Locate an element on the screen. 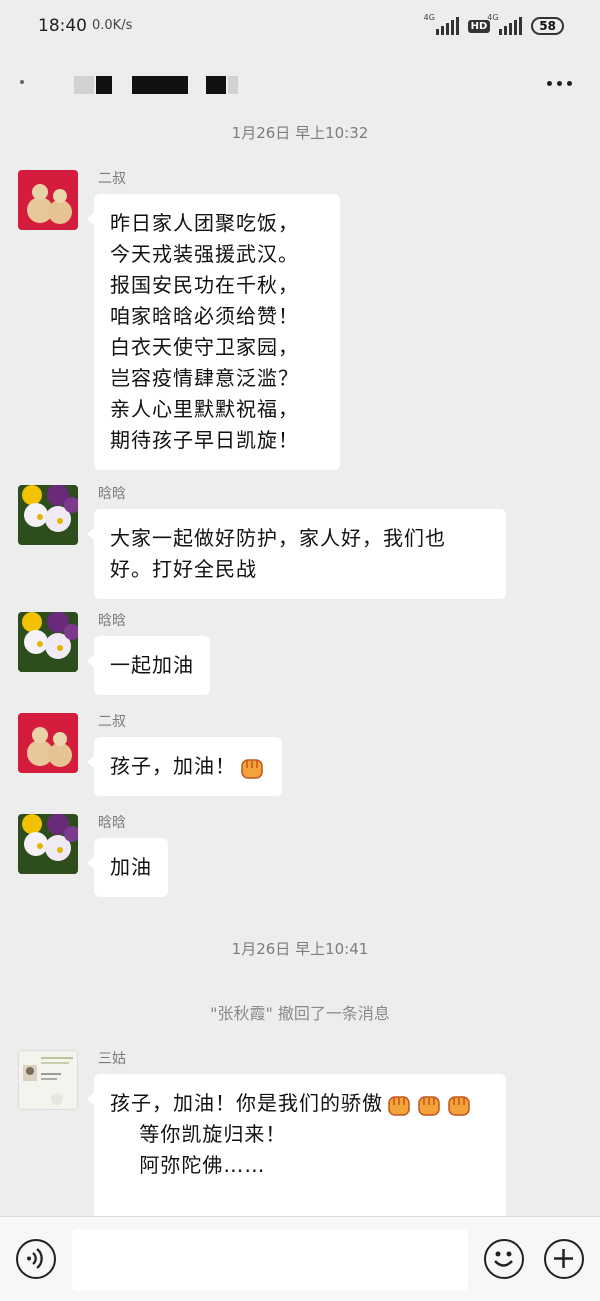 This screenshot has width=600, height=1301. signal-icon: 4G is located at coordinates (441, 24).